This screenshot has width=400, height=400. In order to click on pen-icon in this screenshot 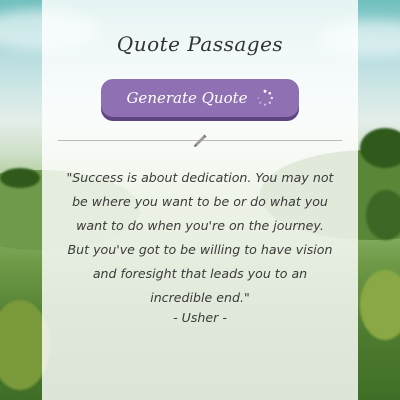, I will do `click(200, 140)`.